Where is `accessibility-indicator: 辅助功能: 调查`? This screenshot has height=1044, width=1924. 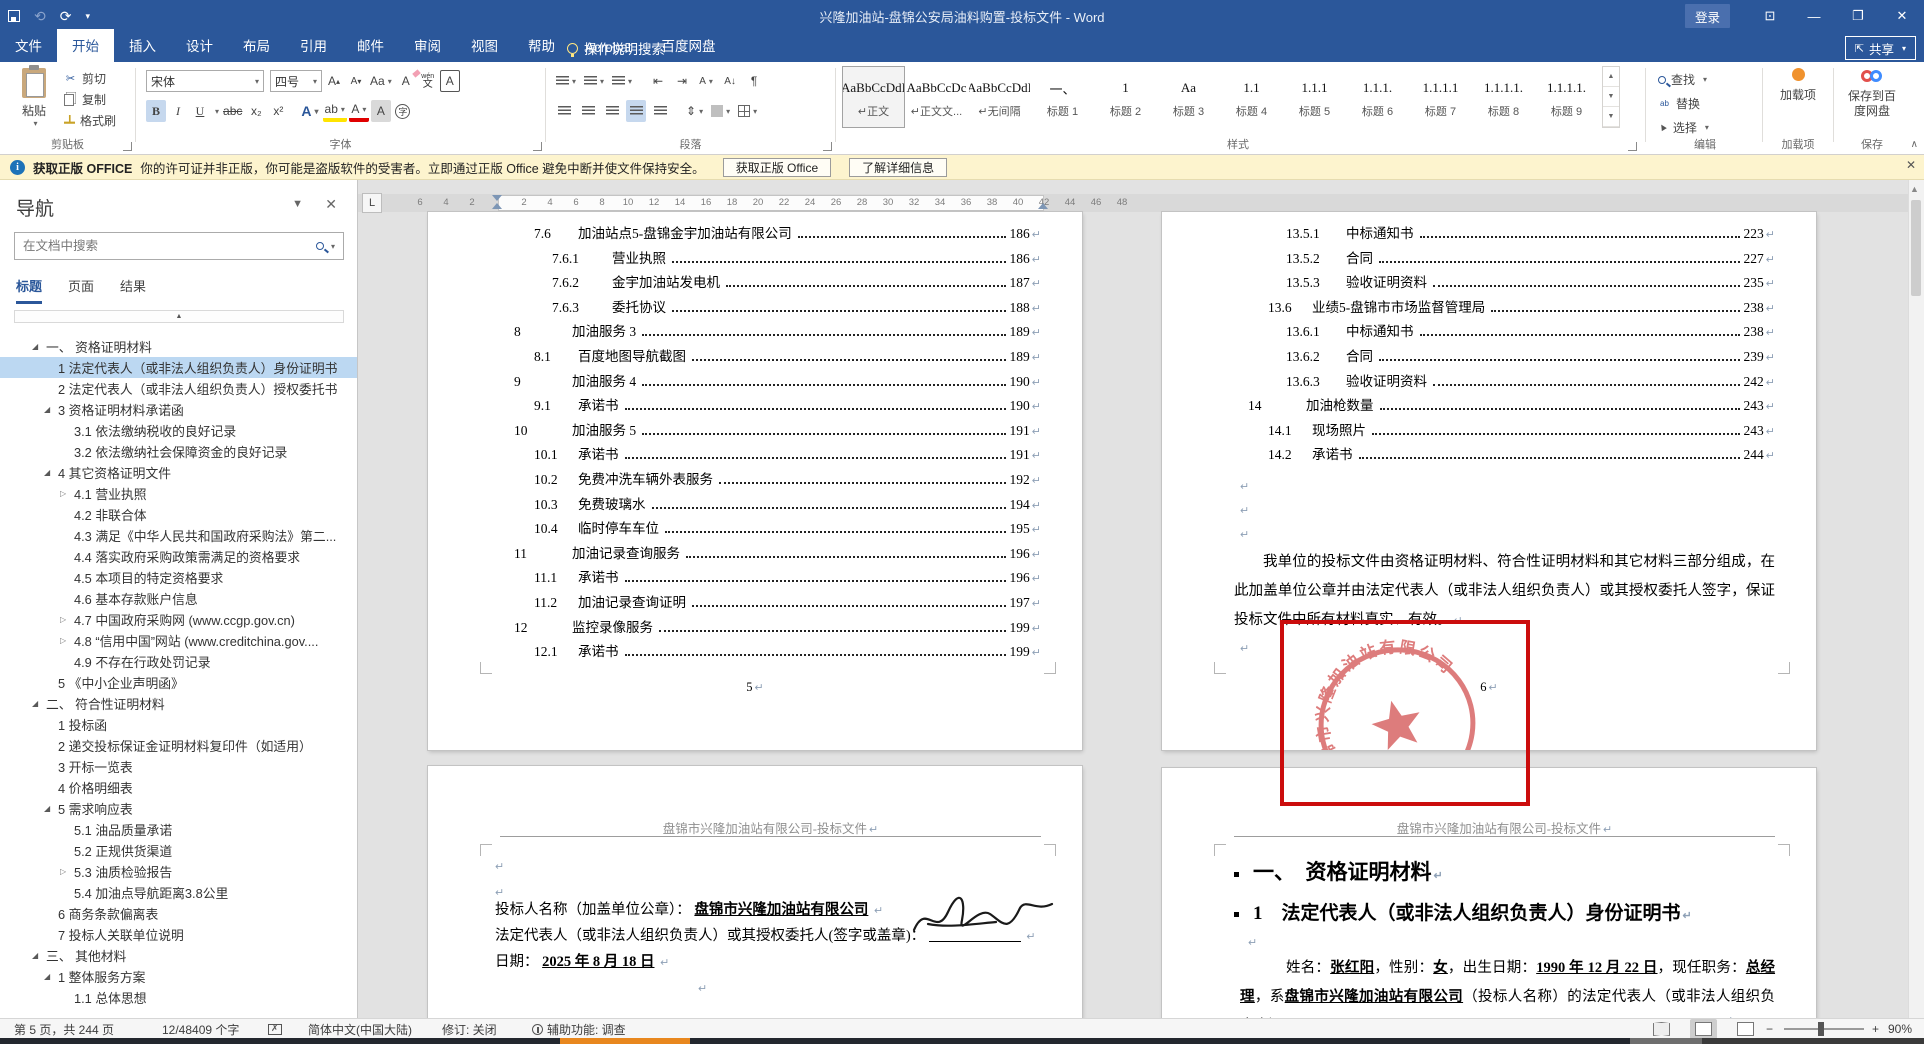
accessibility-indicator: 辅助功能: 调查 is located at coordinates (579, 1029).